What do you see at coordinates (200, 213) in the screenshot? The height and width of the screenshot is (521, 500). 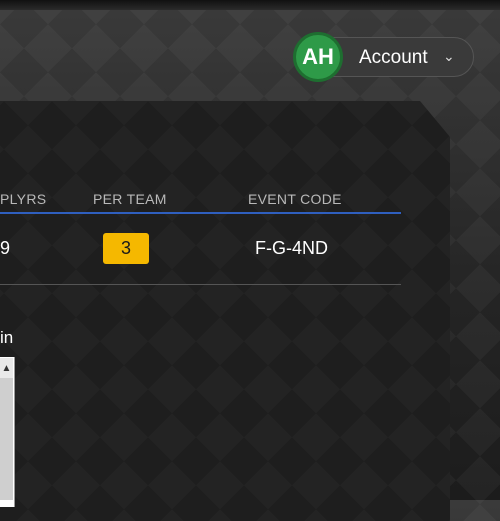 I see `header-divider` at bounding box center [200, 213].